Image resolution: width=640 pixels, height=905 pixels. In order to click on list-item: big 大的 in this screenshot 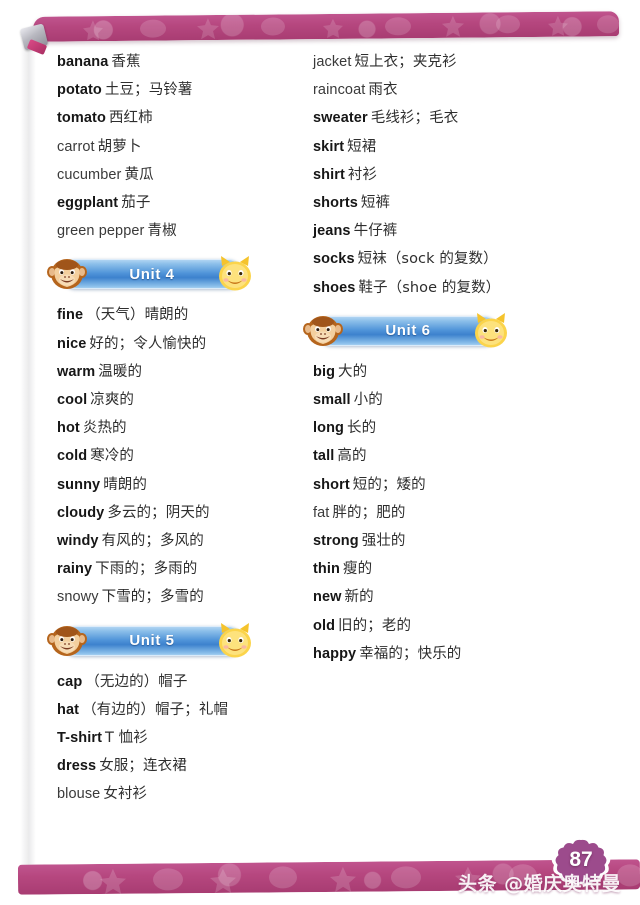, I will do `click(458, 372)`.